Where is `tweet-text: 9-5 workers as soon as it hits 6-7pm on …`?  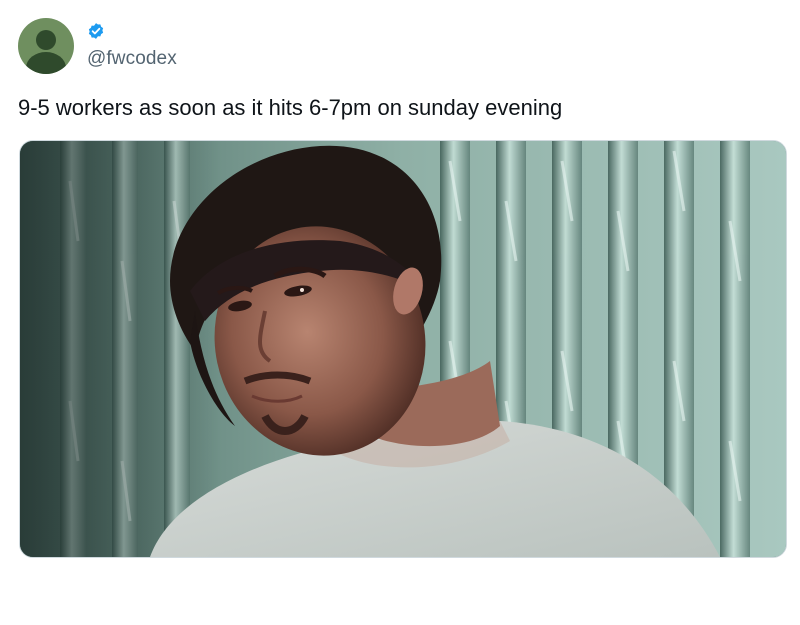 tweet-text: 9-5 workers as soon as it hits 6-7pm on … is located at coordinates (290, 107).